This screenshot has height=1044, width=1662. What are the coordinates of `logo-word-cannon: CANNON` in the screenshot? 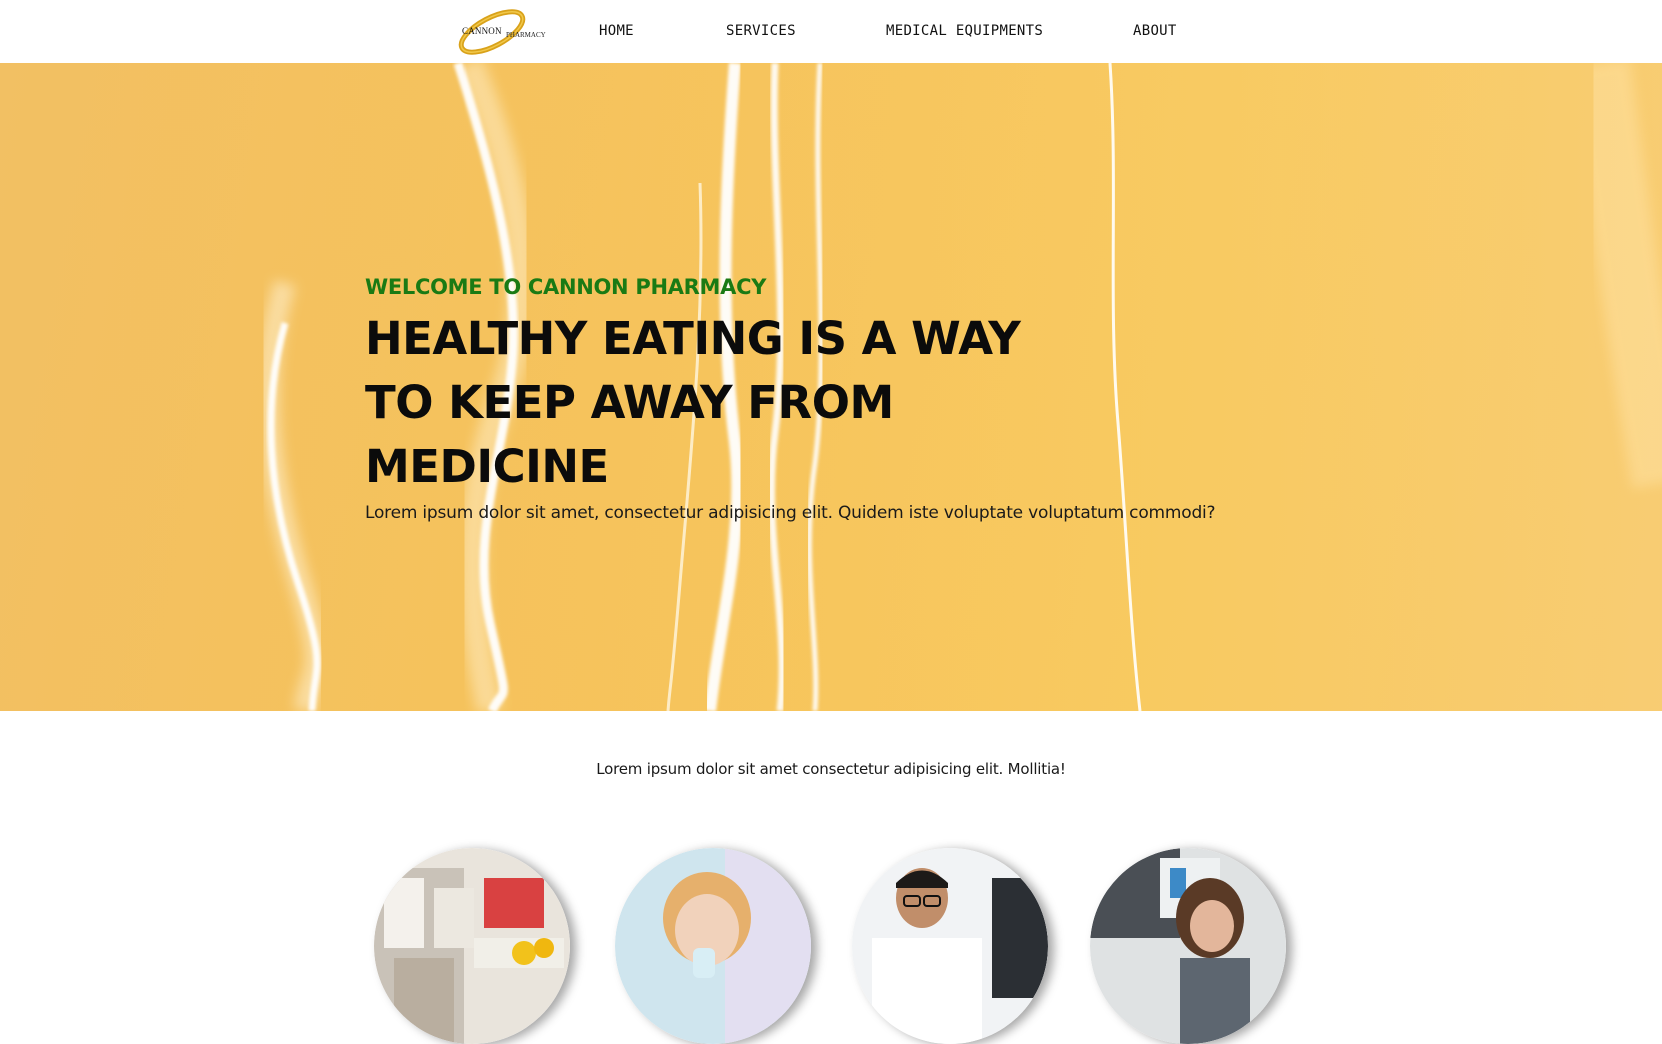 It's located at (482, 31).